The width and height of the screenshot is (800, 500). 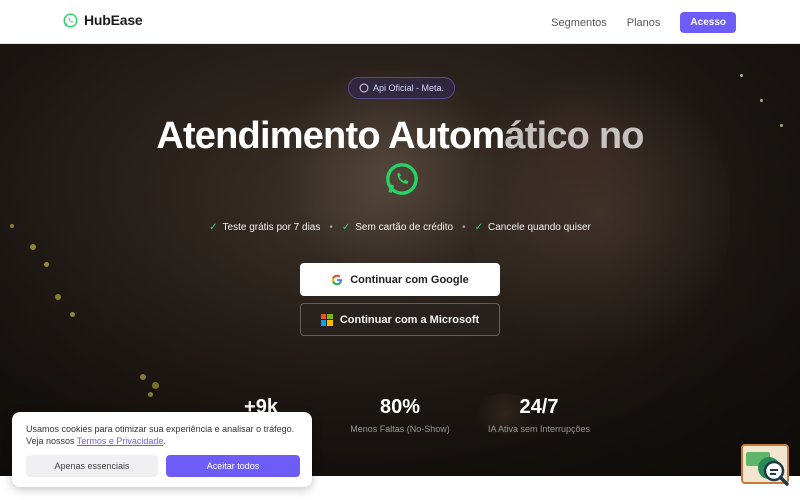 I want to click on feature-item: ✓ Sem cartão de crédito, so click(x=397, y=227).